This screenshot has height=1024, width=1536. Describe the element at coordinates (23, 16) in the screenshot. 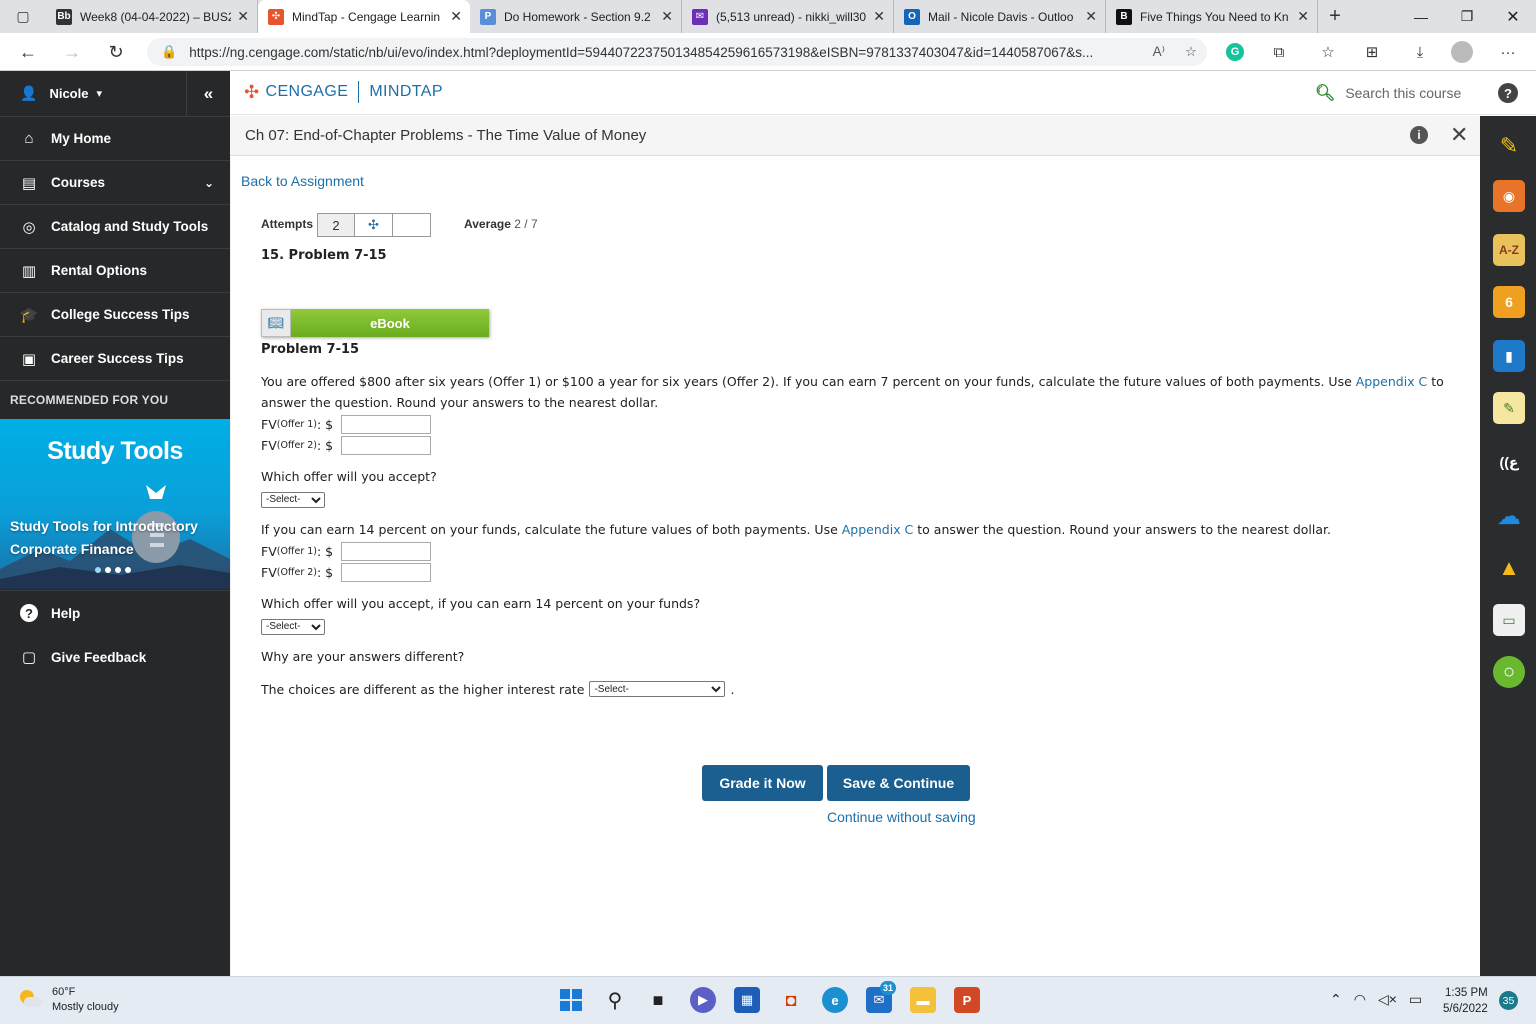

I see `window-menu-icon: ▢` at that location.